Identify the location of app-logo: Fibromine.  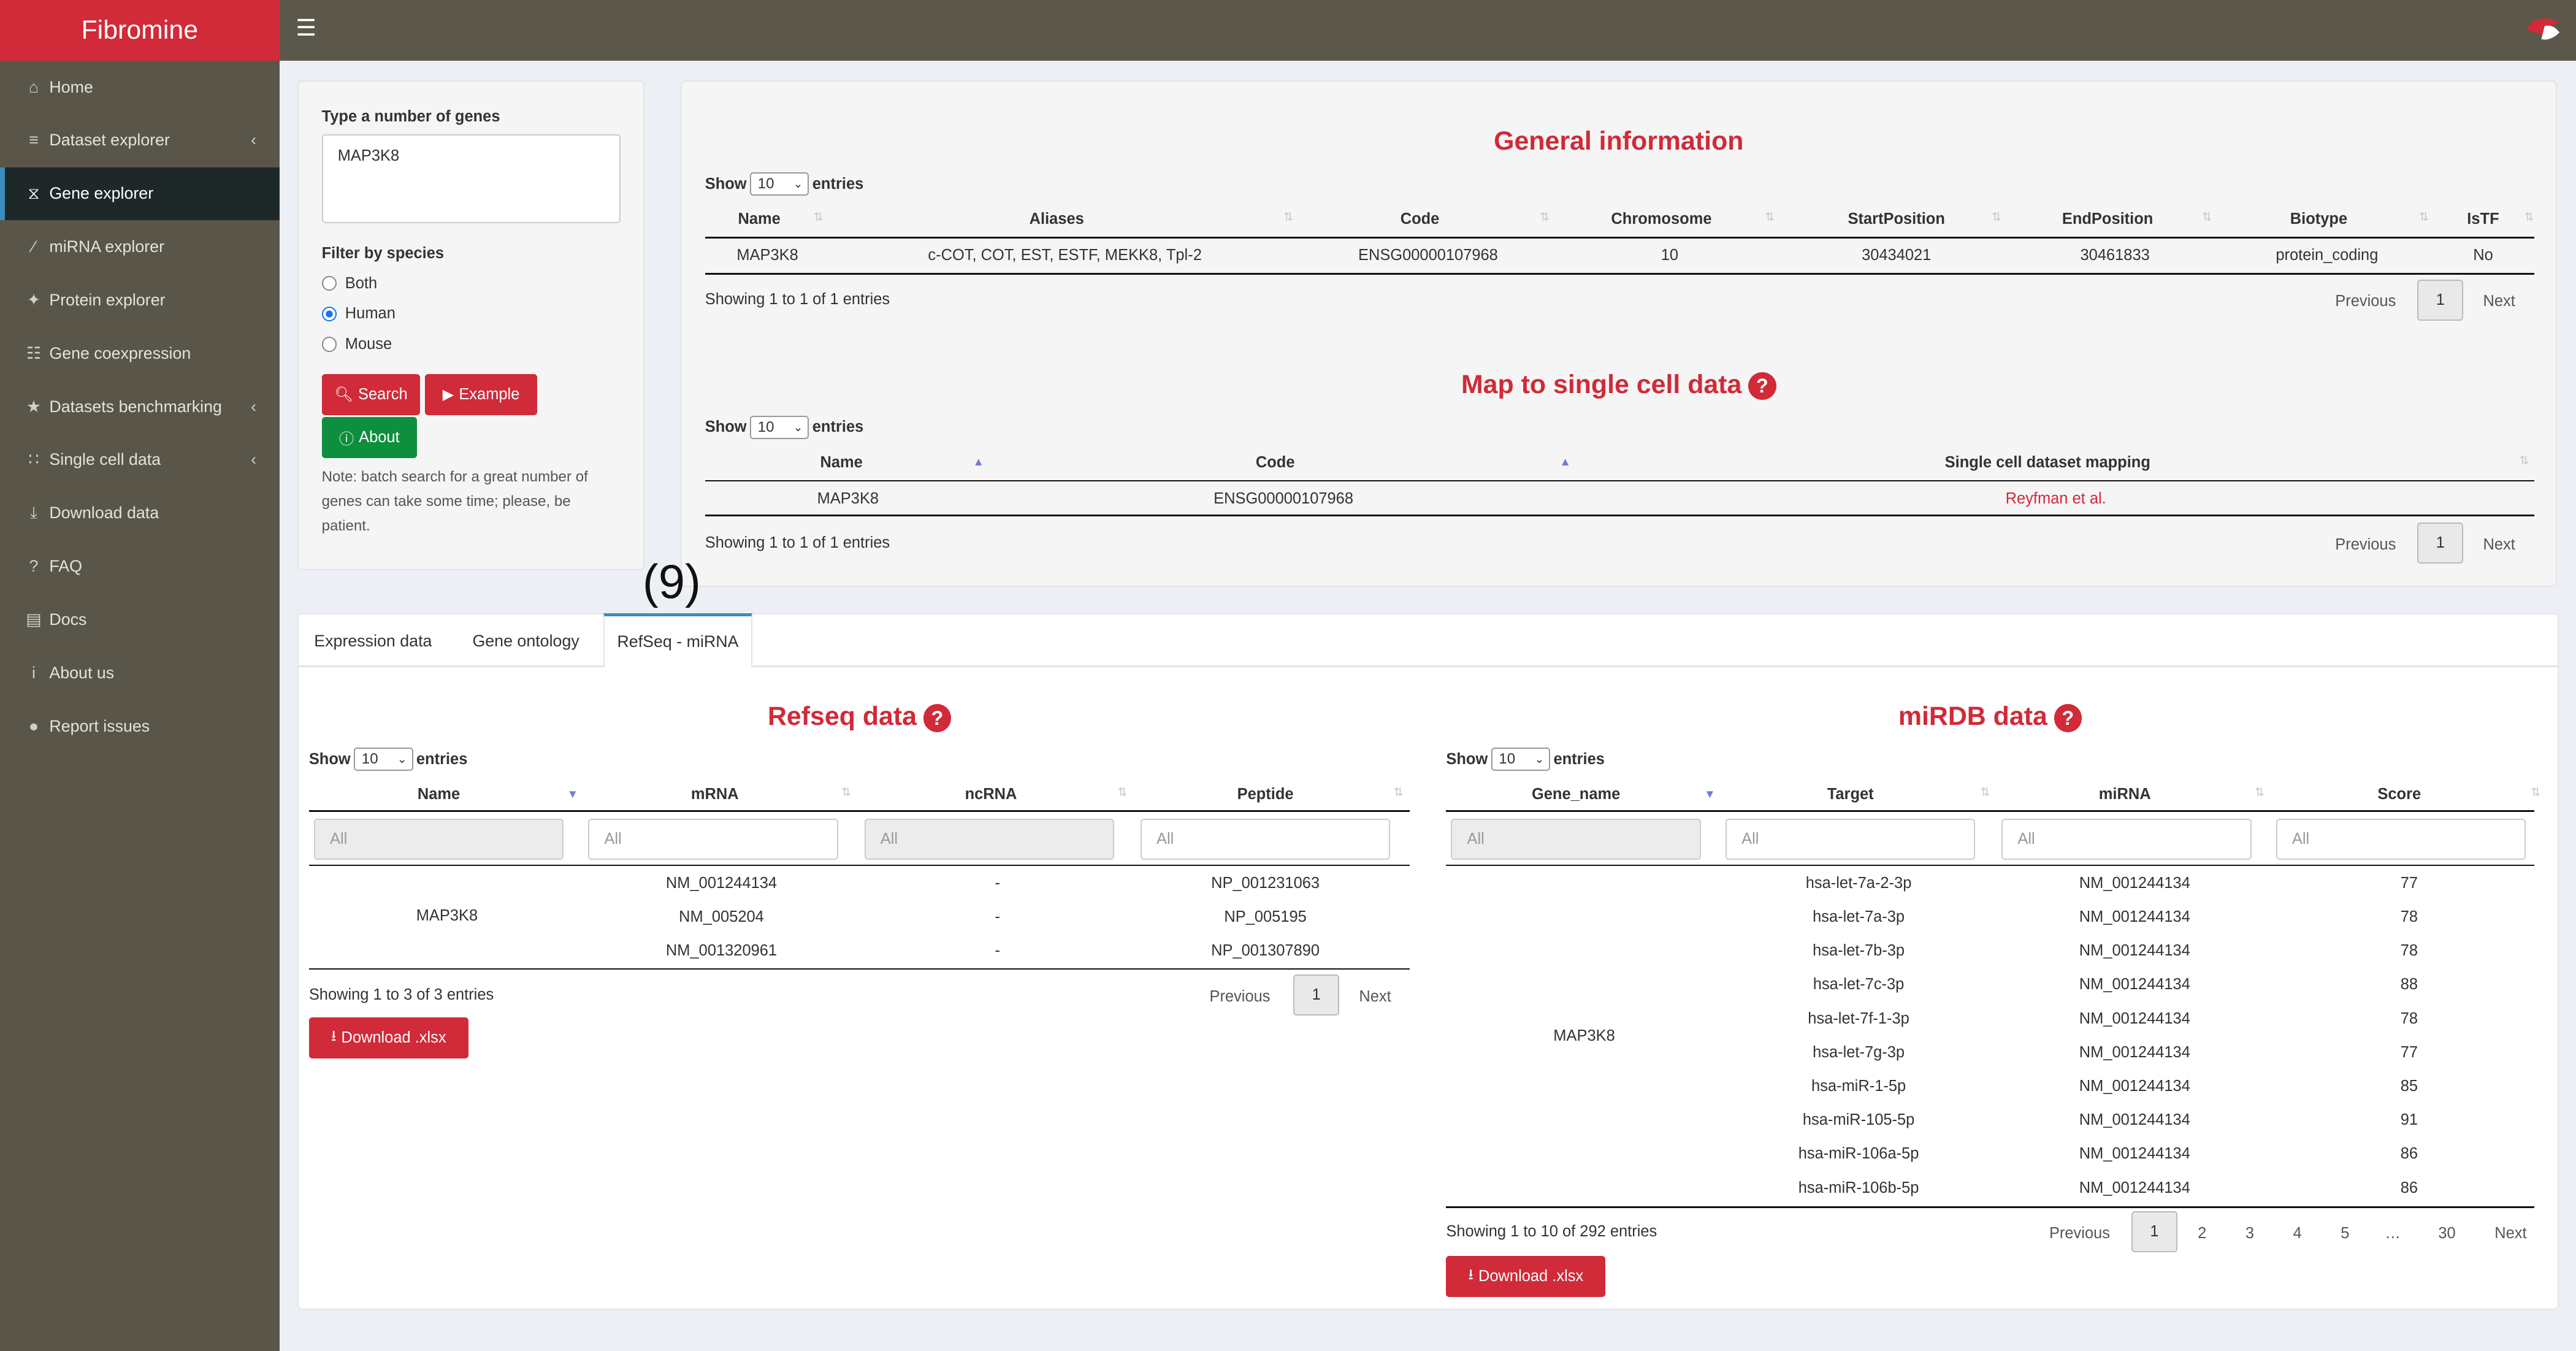
(140, 30).